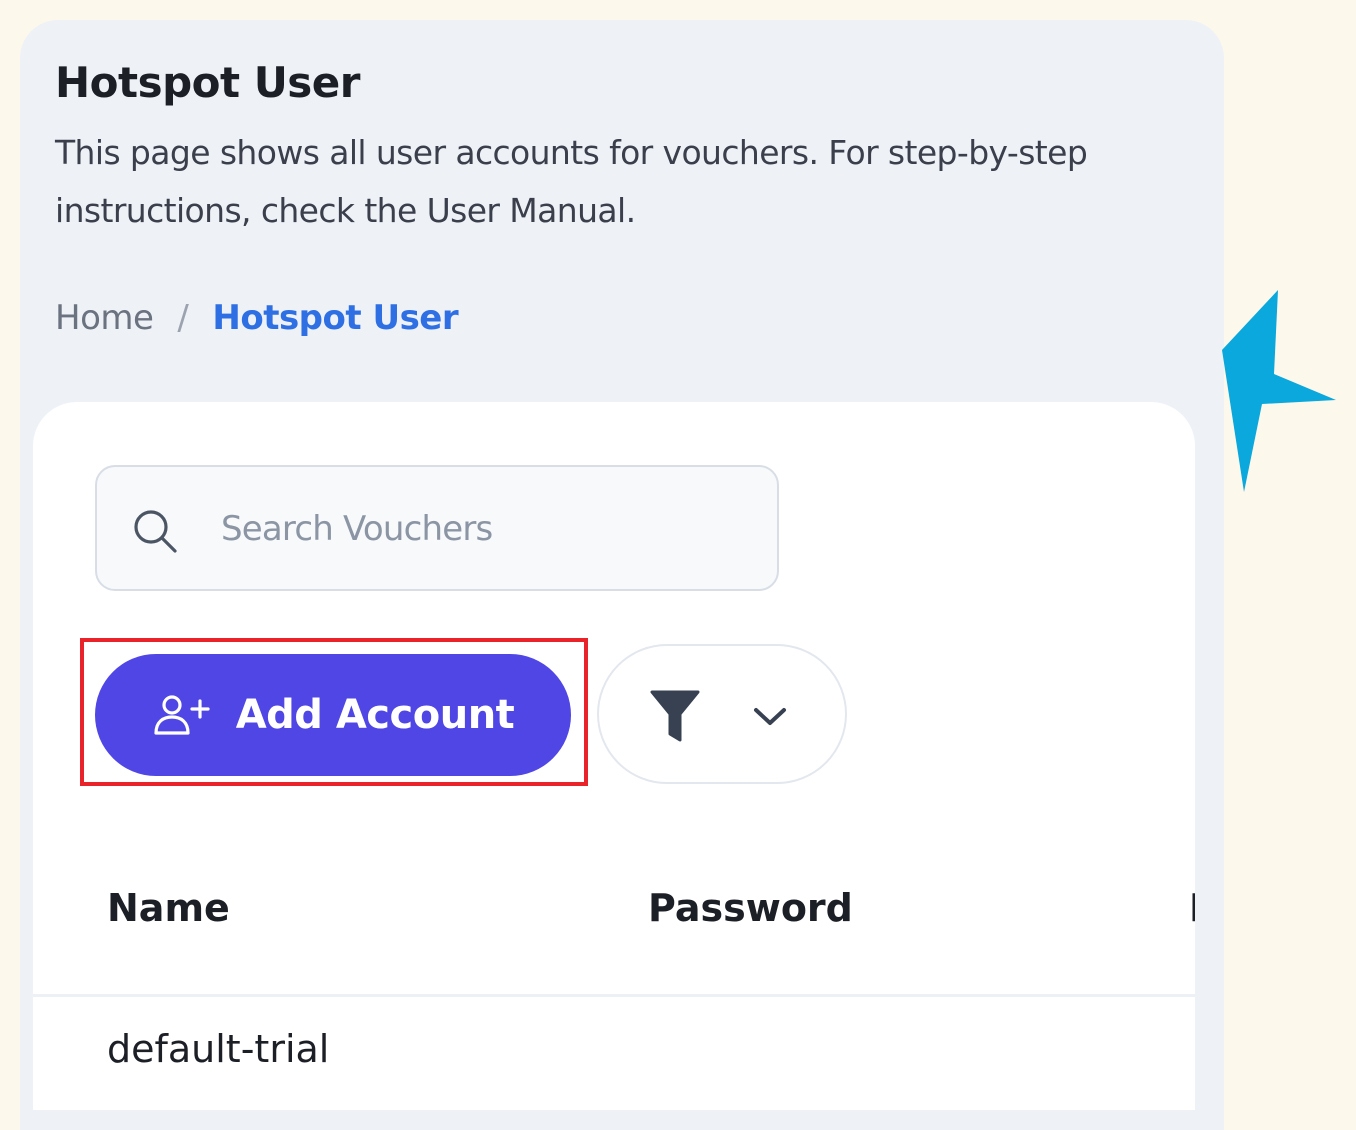  Describe the element at coordinates (218, 1049) in the screenshot. I see `cell-name: default-trial` at that location.